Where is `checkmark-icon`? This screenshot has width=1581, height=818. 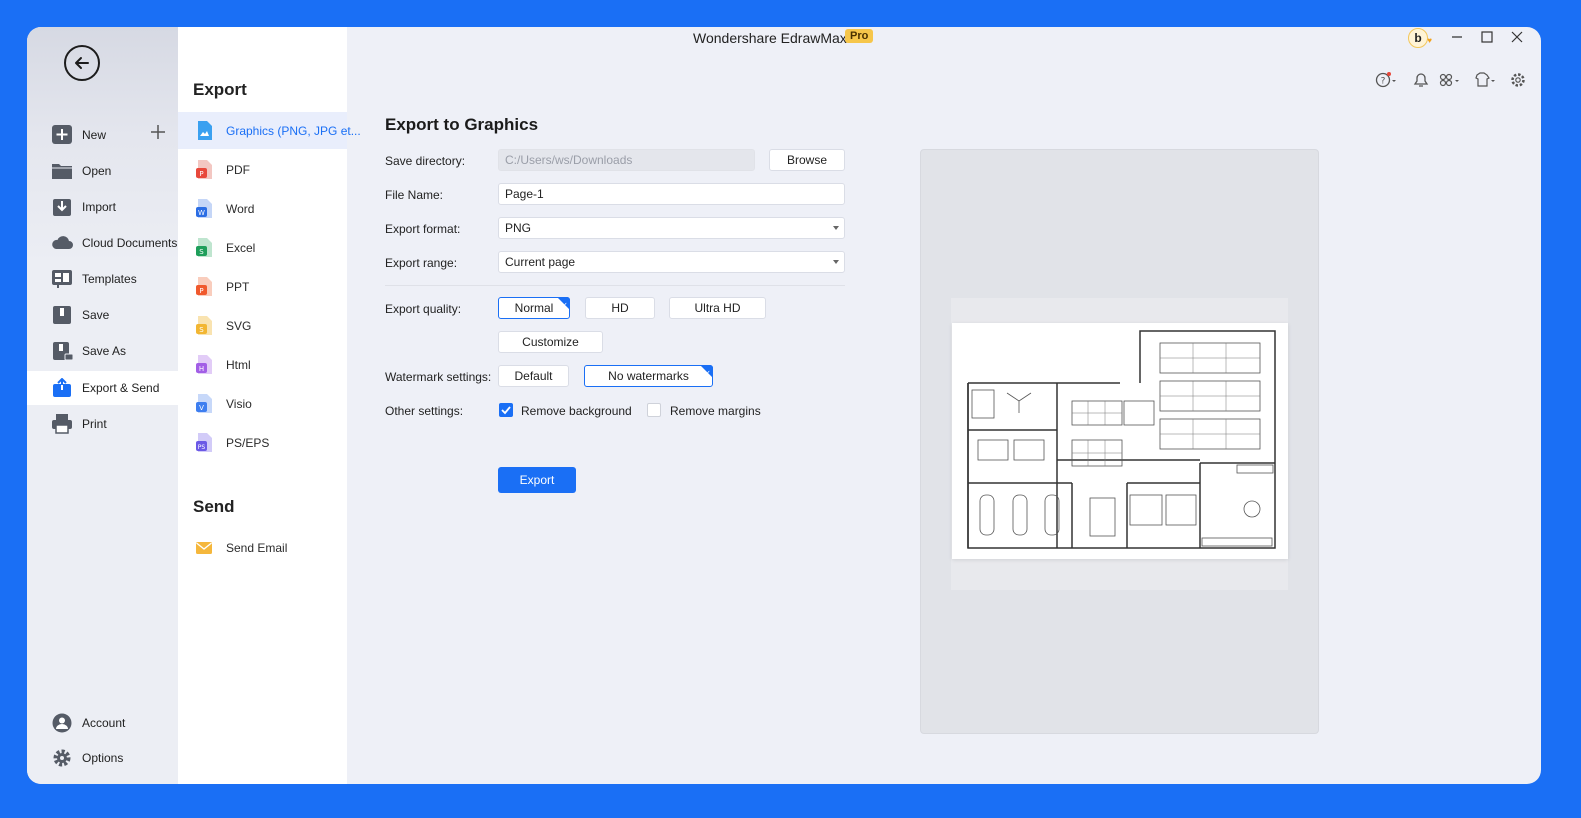
checkmark-icon is located at coordinates (506, 410).